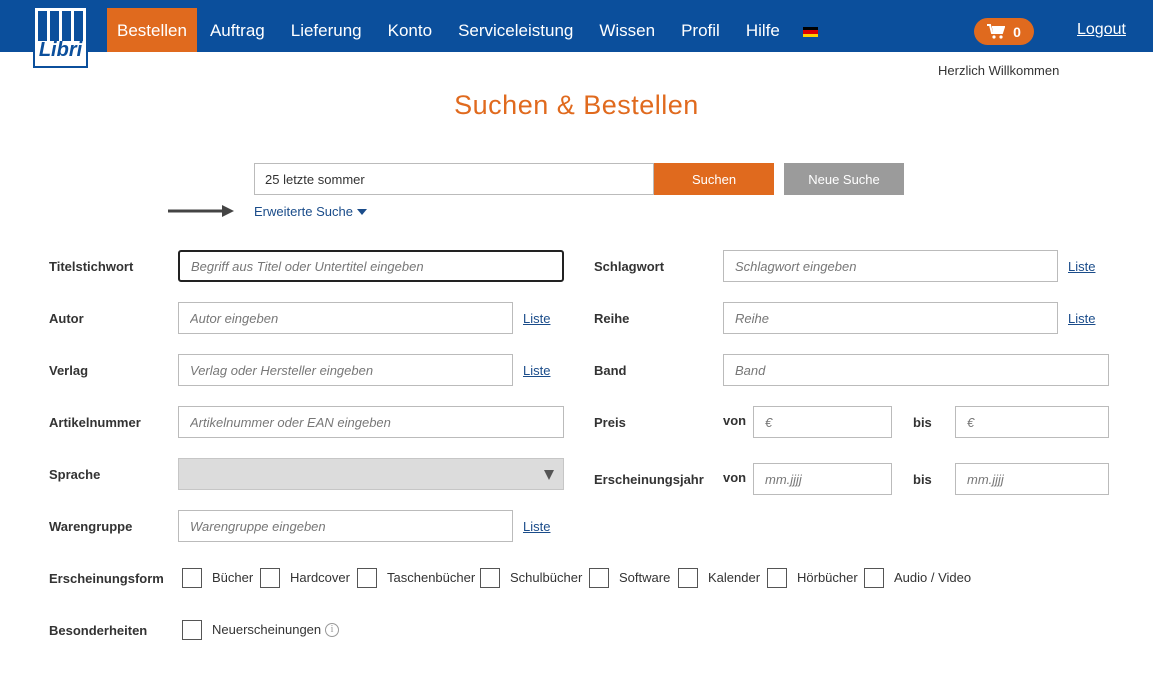 The image size is (1153, 676). Describe the element at coordinates (629, 266) in the screenshot. I see `label-schlagwort: Schlagwort` at that location.